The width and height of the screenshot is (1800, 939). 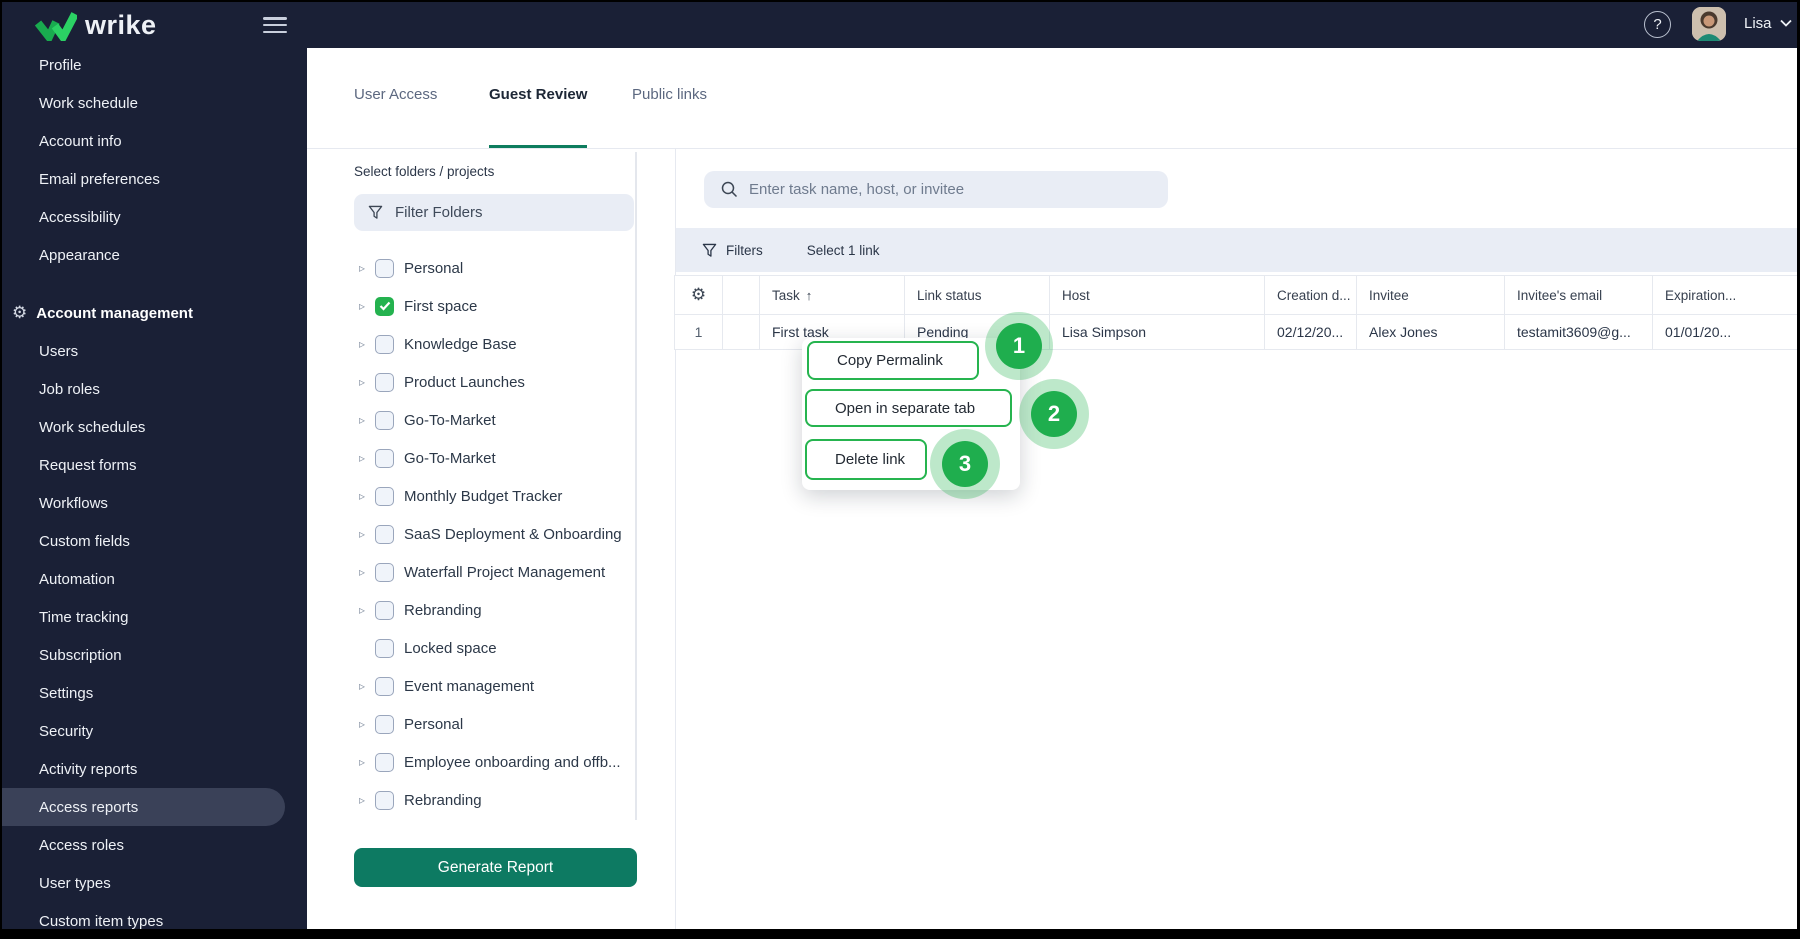 What do you see at coordinates (1758, 23) in the screenshot?
I see `user-menu: Lisa` at bounding box center [1758, 23].